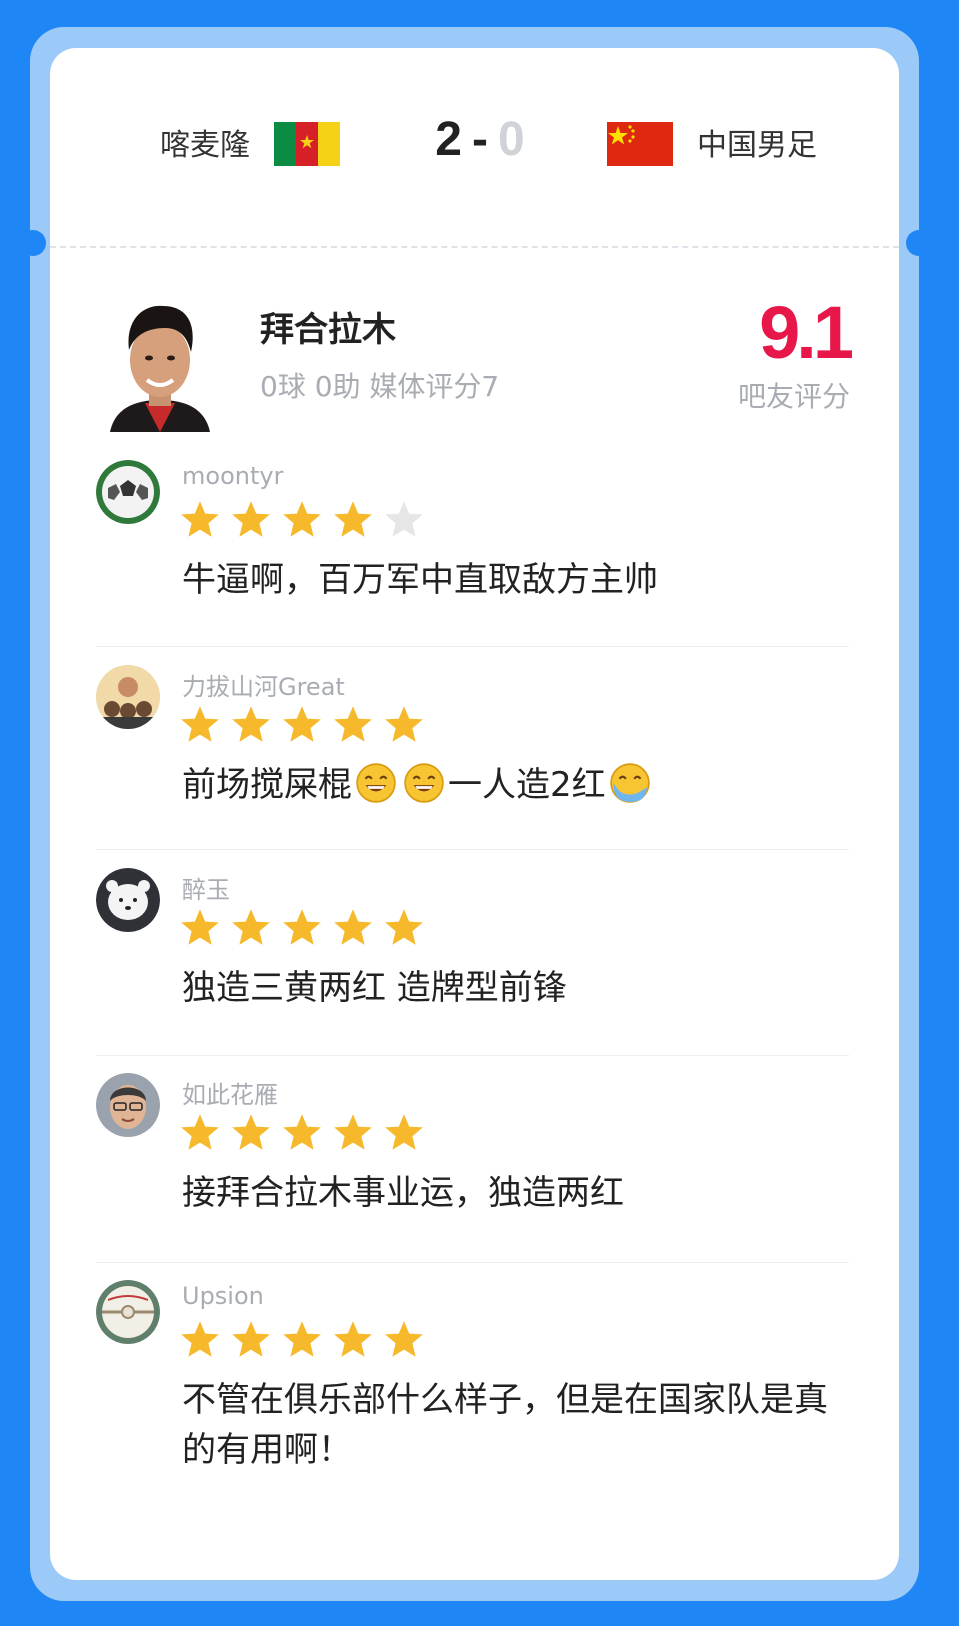  What do you see at coordinates (223, 1296) in the screenshot?
I see `comment-username: Upsion` at bounding box center [223, 1296].